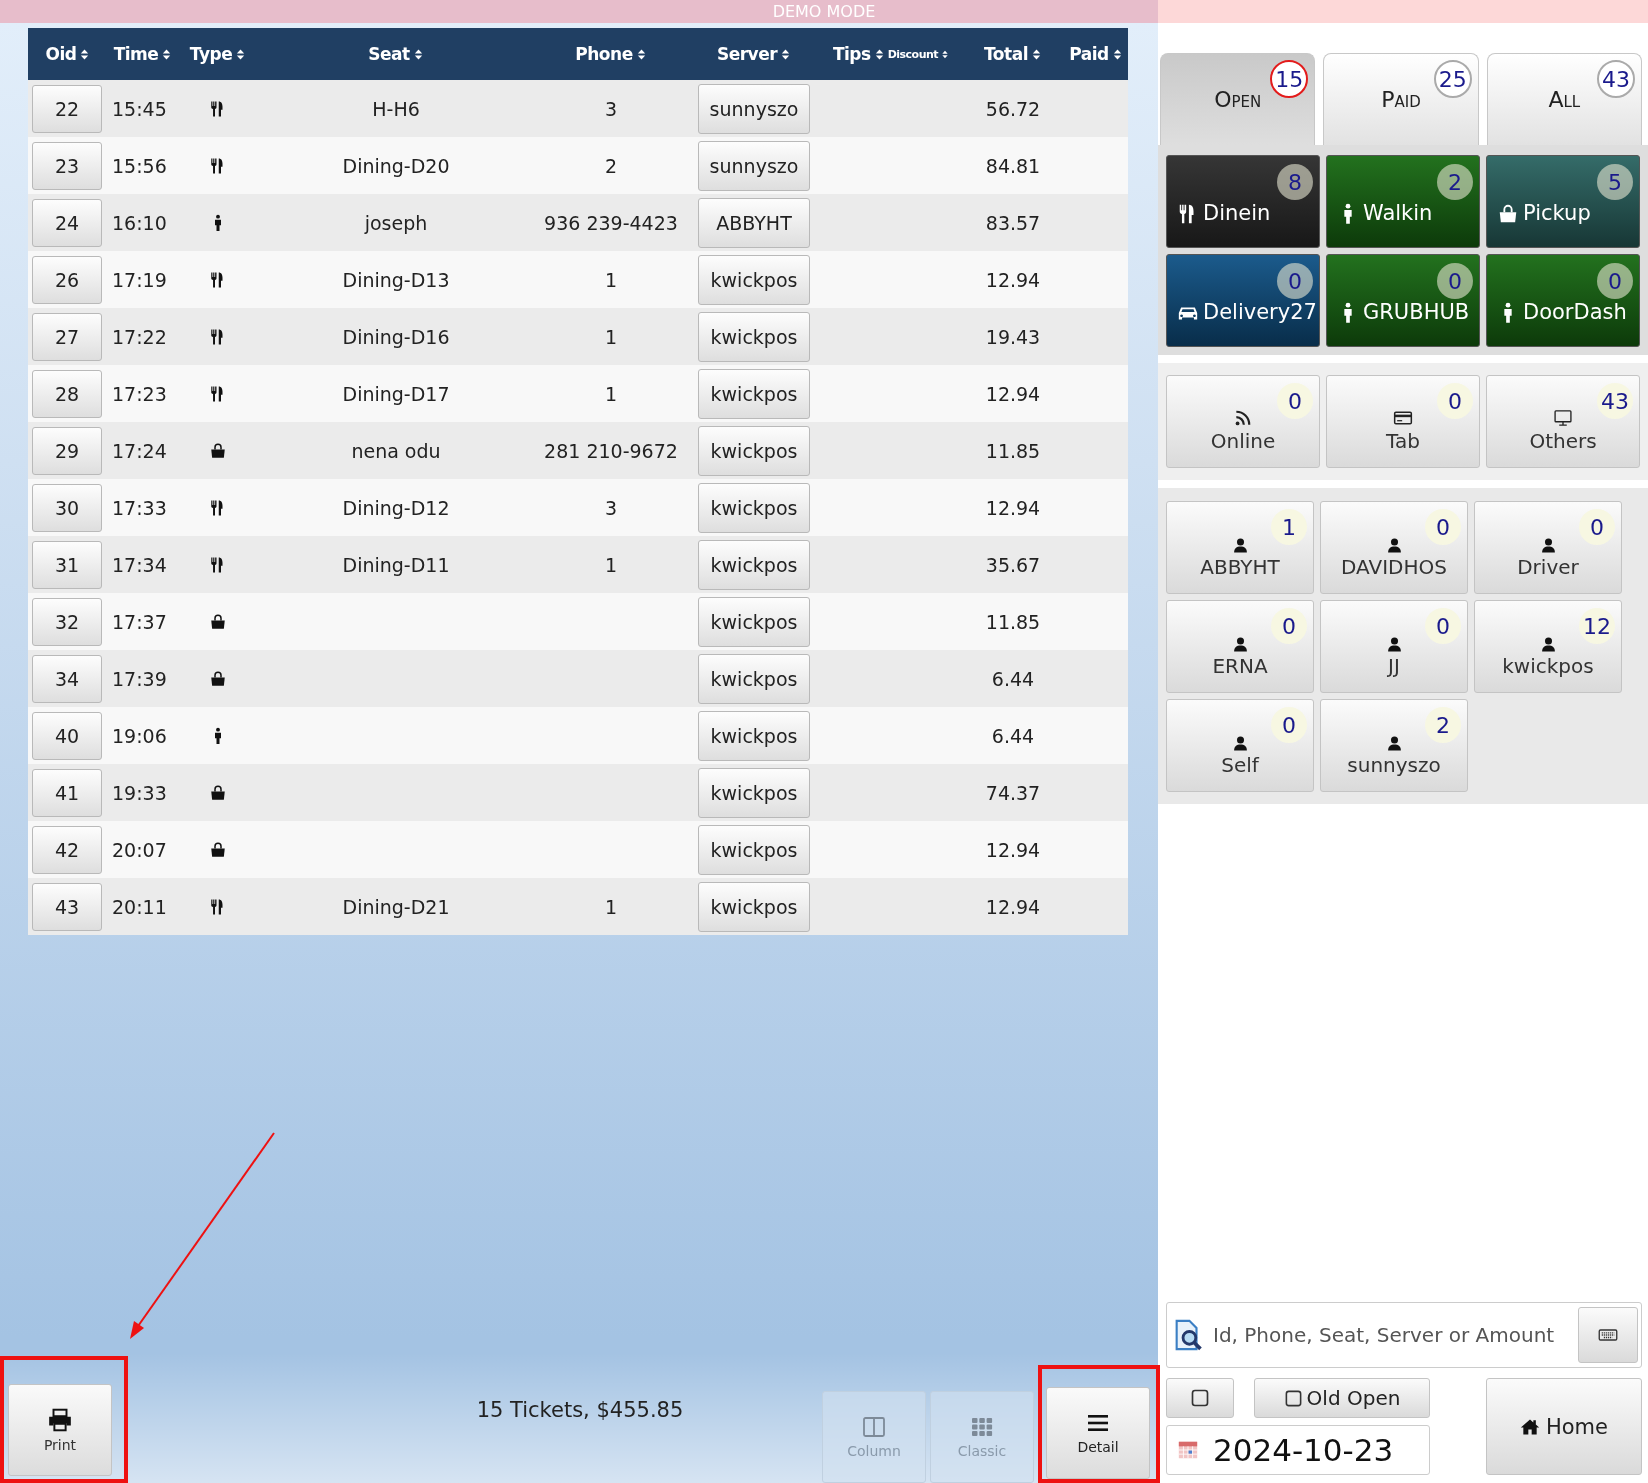  I want to click on table-cell: Dining-D17, so click(396, 393).